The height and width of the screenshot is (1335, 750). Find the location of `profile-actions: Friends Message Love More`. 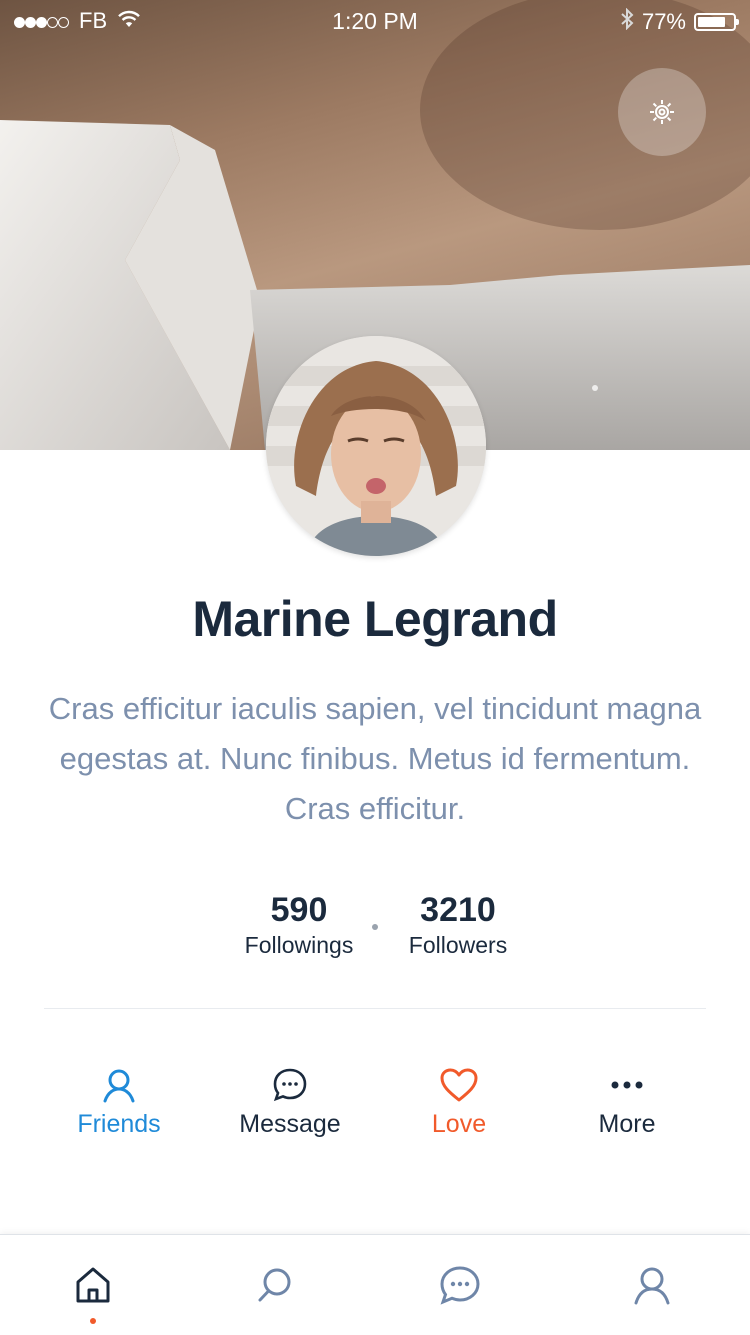

profile-actions: Friends Message Love More is located at coordinates (375, 1109).